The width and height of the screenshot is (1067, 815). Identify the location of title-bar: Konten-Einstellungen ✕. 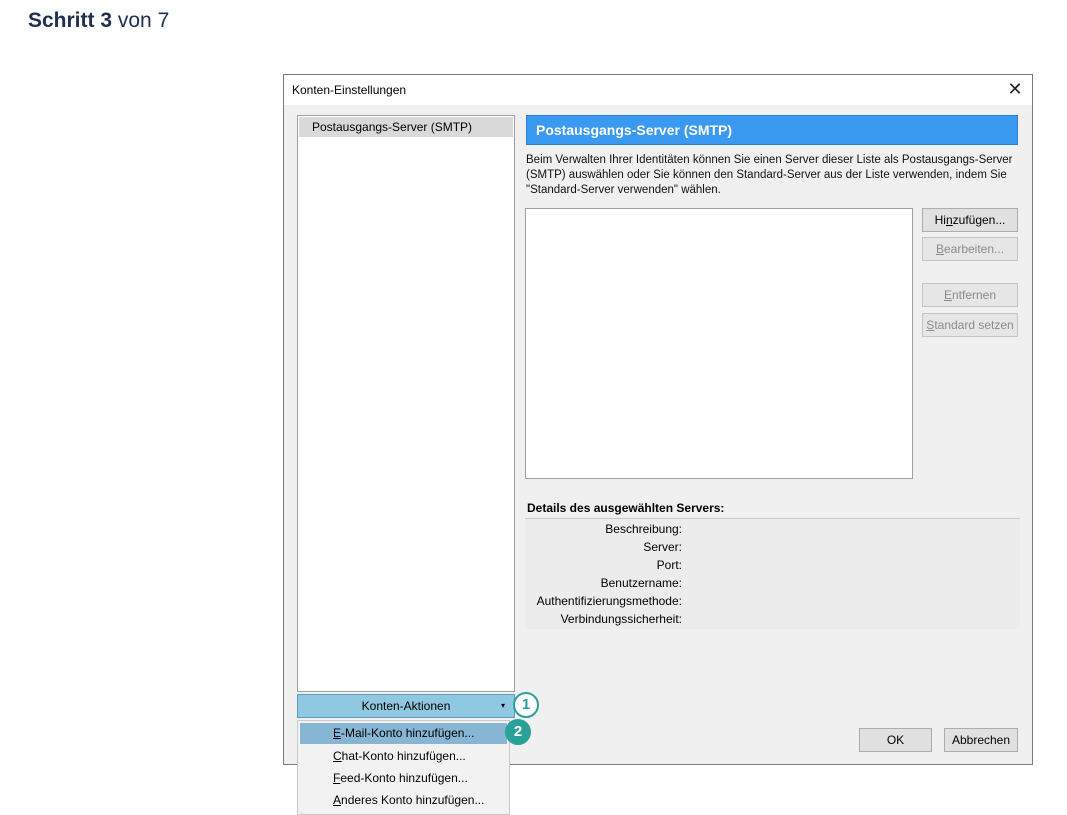
(658, 90).